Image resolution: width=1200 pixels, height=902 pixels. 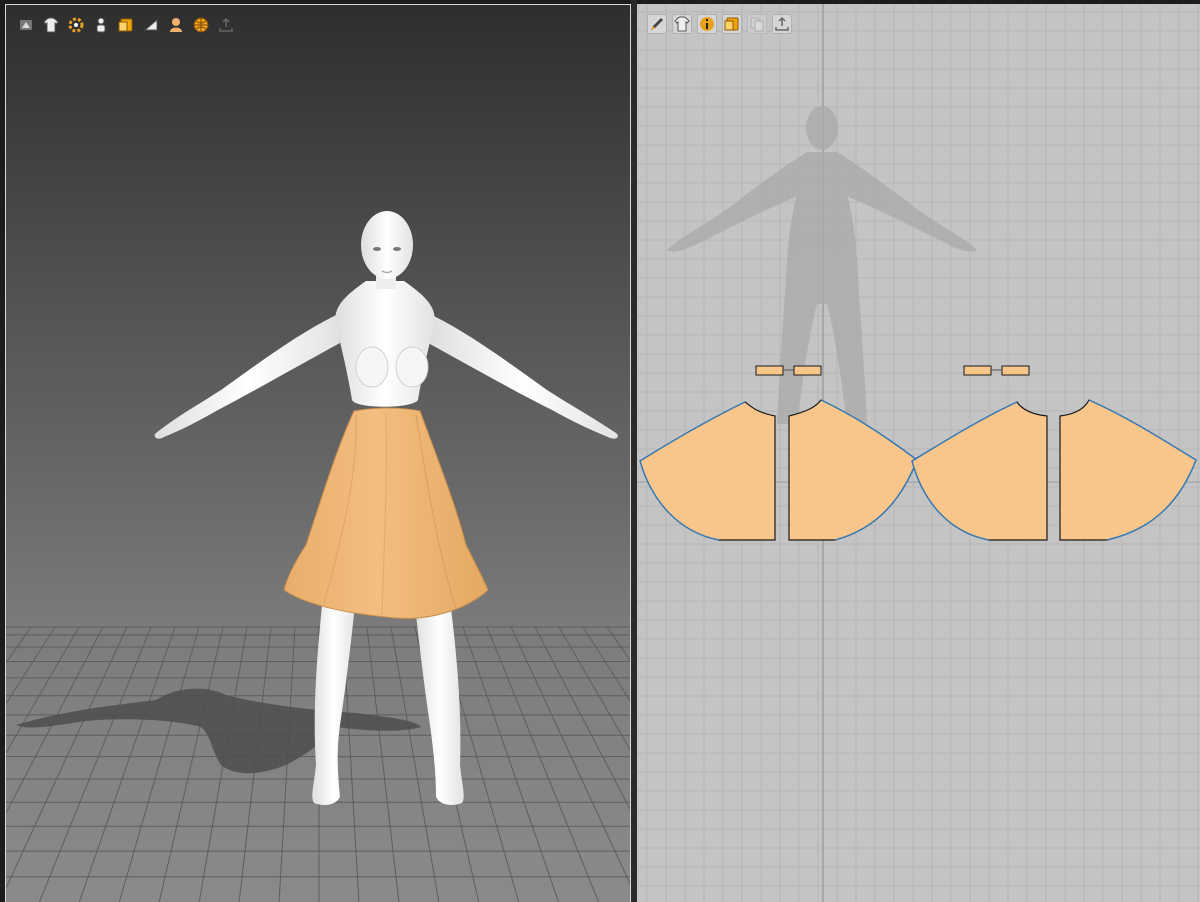 I want to click on viewport-3d-toolbar, so click(x=126, y=25).